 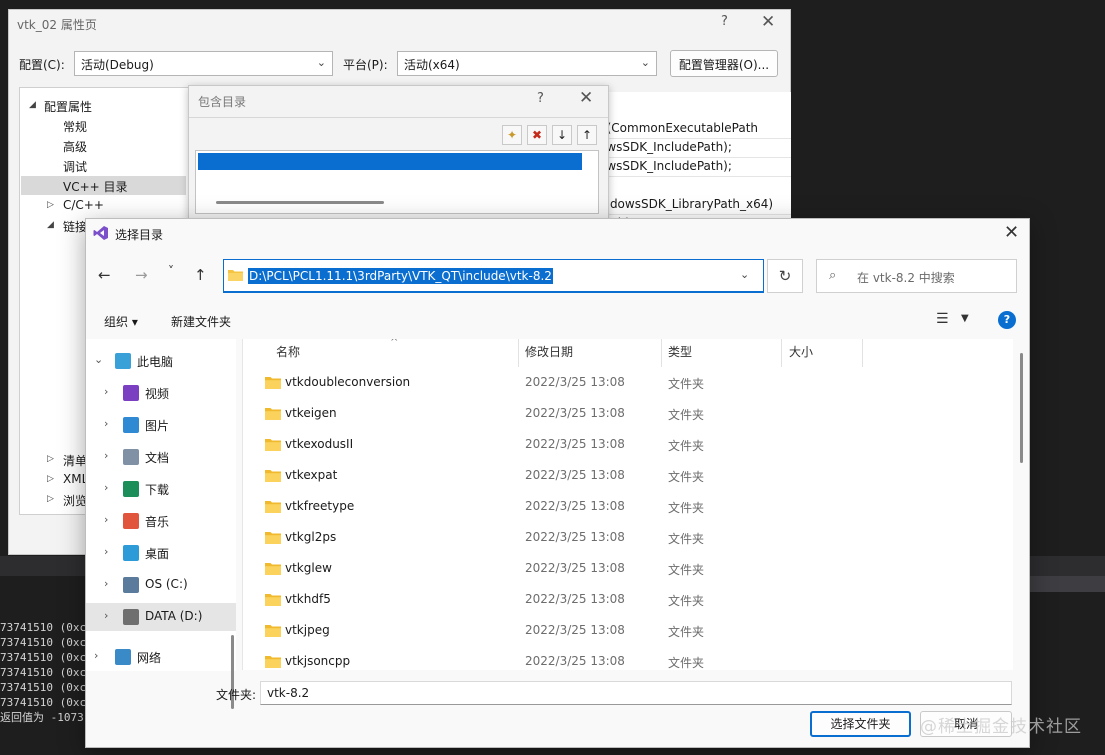 What do you see at coordinates (678, 128) in the screenshot?
I see `property-value: S(CommonExecutablePath` at bounding box center [678, 128].